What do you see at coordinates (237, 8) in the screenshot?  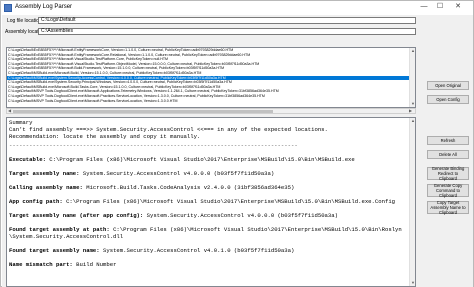 I see `title-bar: Assembly Log Parser — ☐ ✕` at bounding box center [237, 8].